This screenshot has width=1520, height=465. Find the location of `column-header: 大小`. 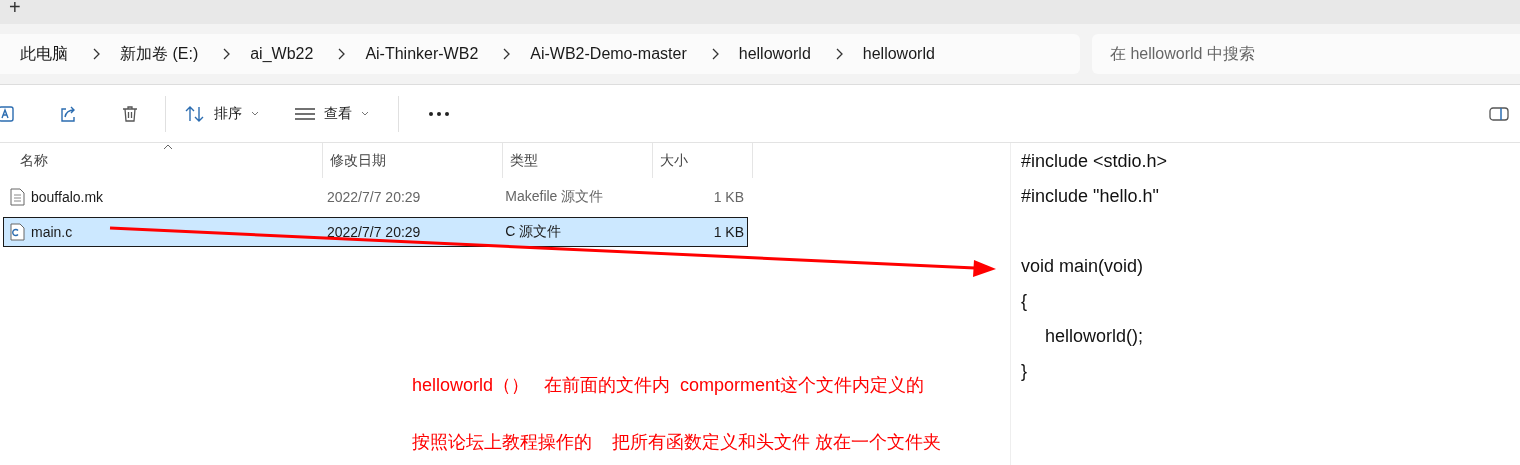

column-header: 大小 is located at coordinates (703, 160).